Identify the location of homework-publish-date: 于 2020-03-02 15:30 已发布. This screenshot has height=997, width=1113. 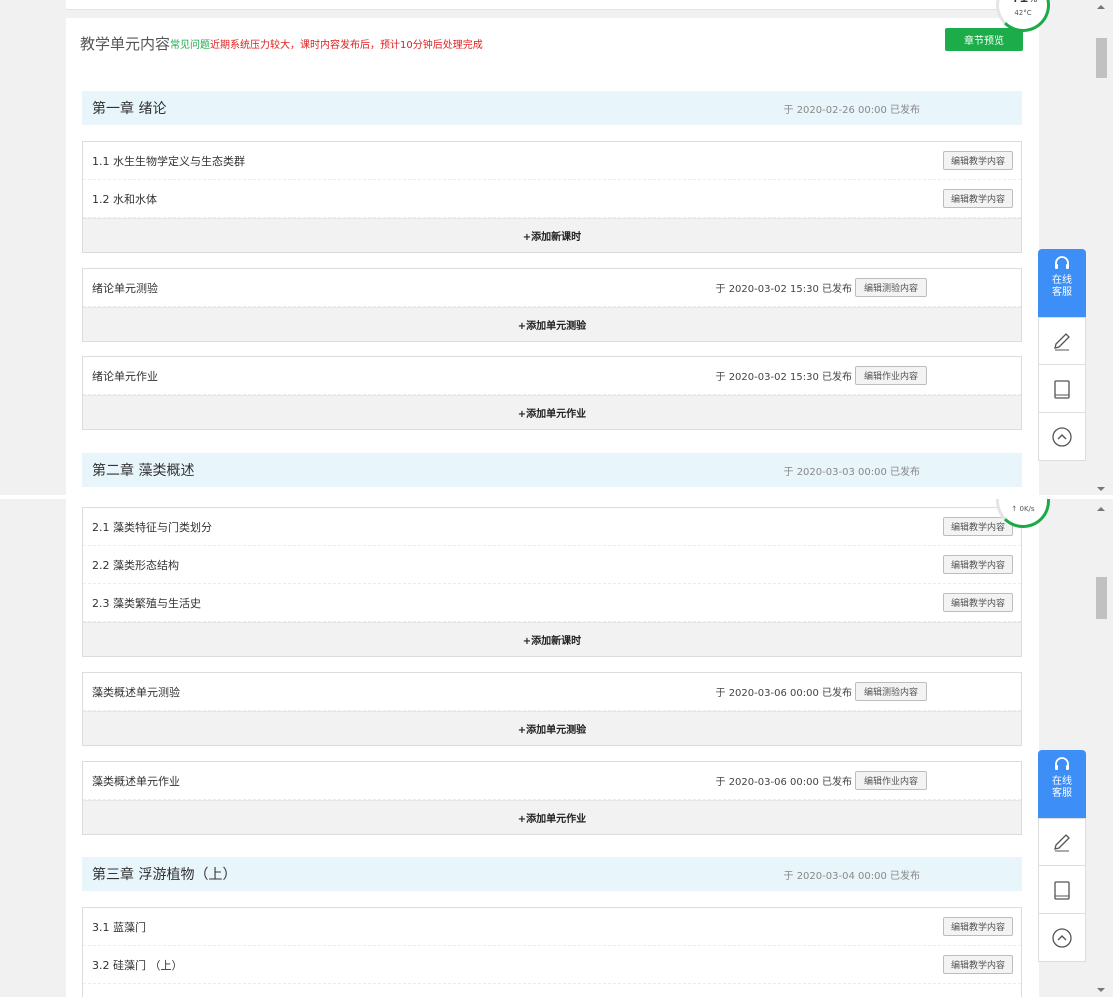
(783, 377).